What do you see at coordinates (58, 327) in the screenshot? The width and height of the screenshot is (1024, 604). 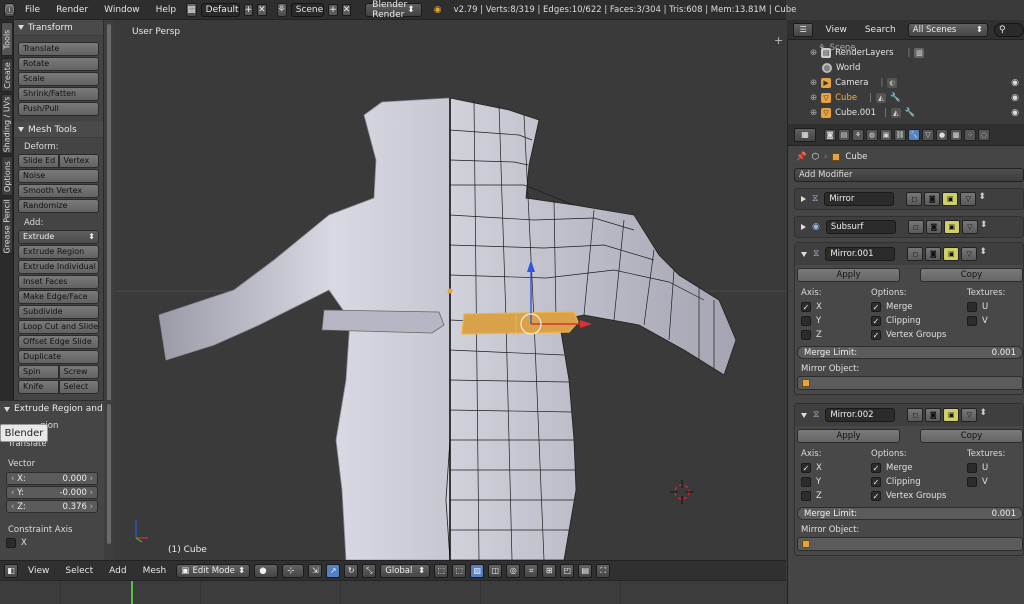 I see `loop-cut-slide-button: Loop Cut and Slide` at bounding box center [58, 327].